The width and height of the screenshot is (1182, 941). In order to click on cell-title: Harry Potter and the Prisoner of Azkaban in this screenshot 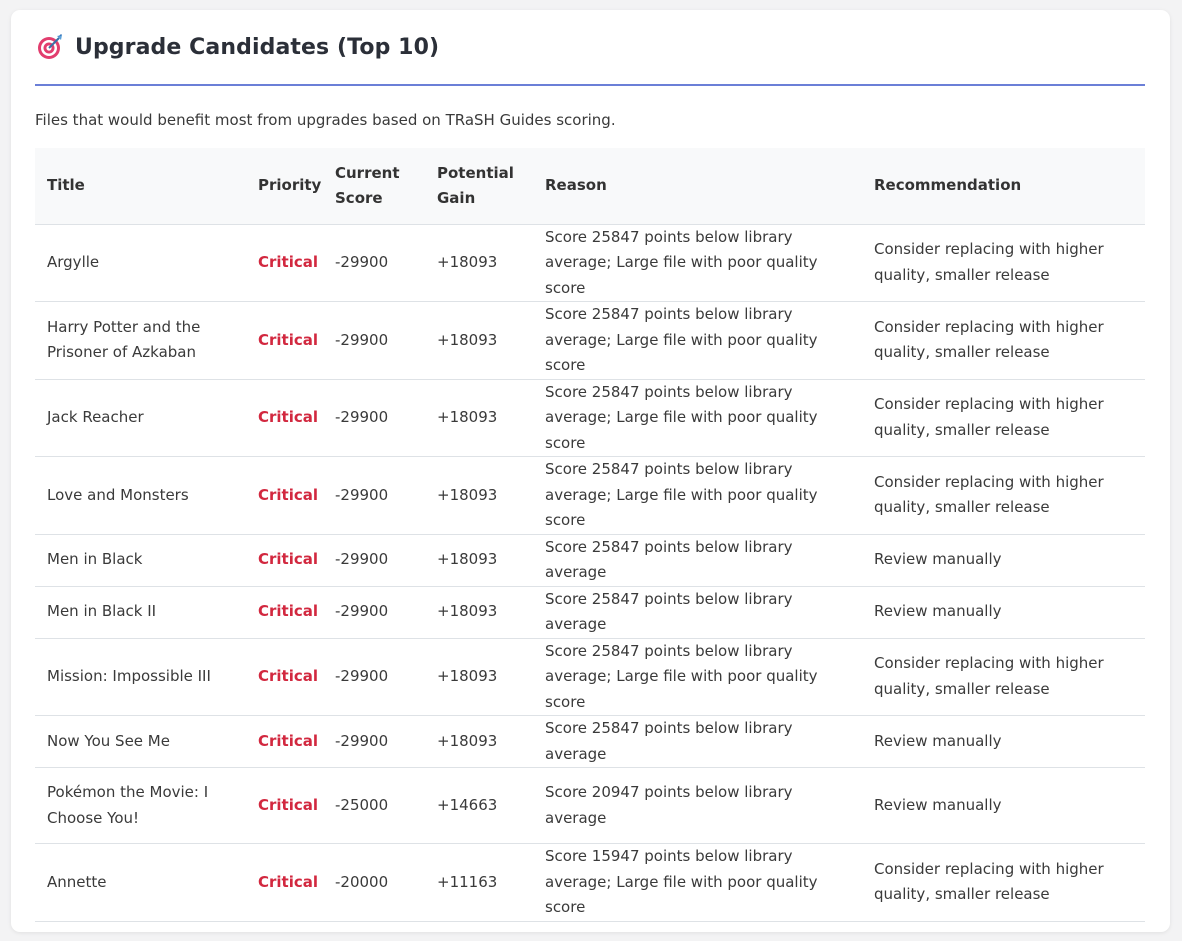, I will do `click(140, 340)`.